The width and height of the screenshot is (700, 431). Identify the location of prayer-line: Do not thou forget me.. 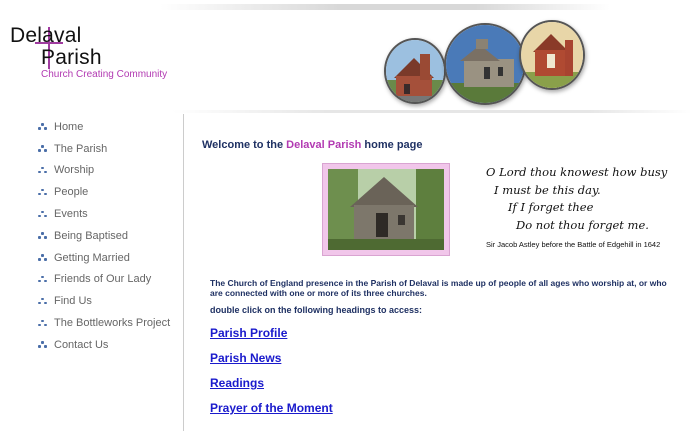
(582, 225).